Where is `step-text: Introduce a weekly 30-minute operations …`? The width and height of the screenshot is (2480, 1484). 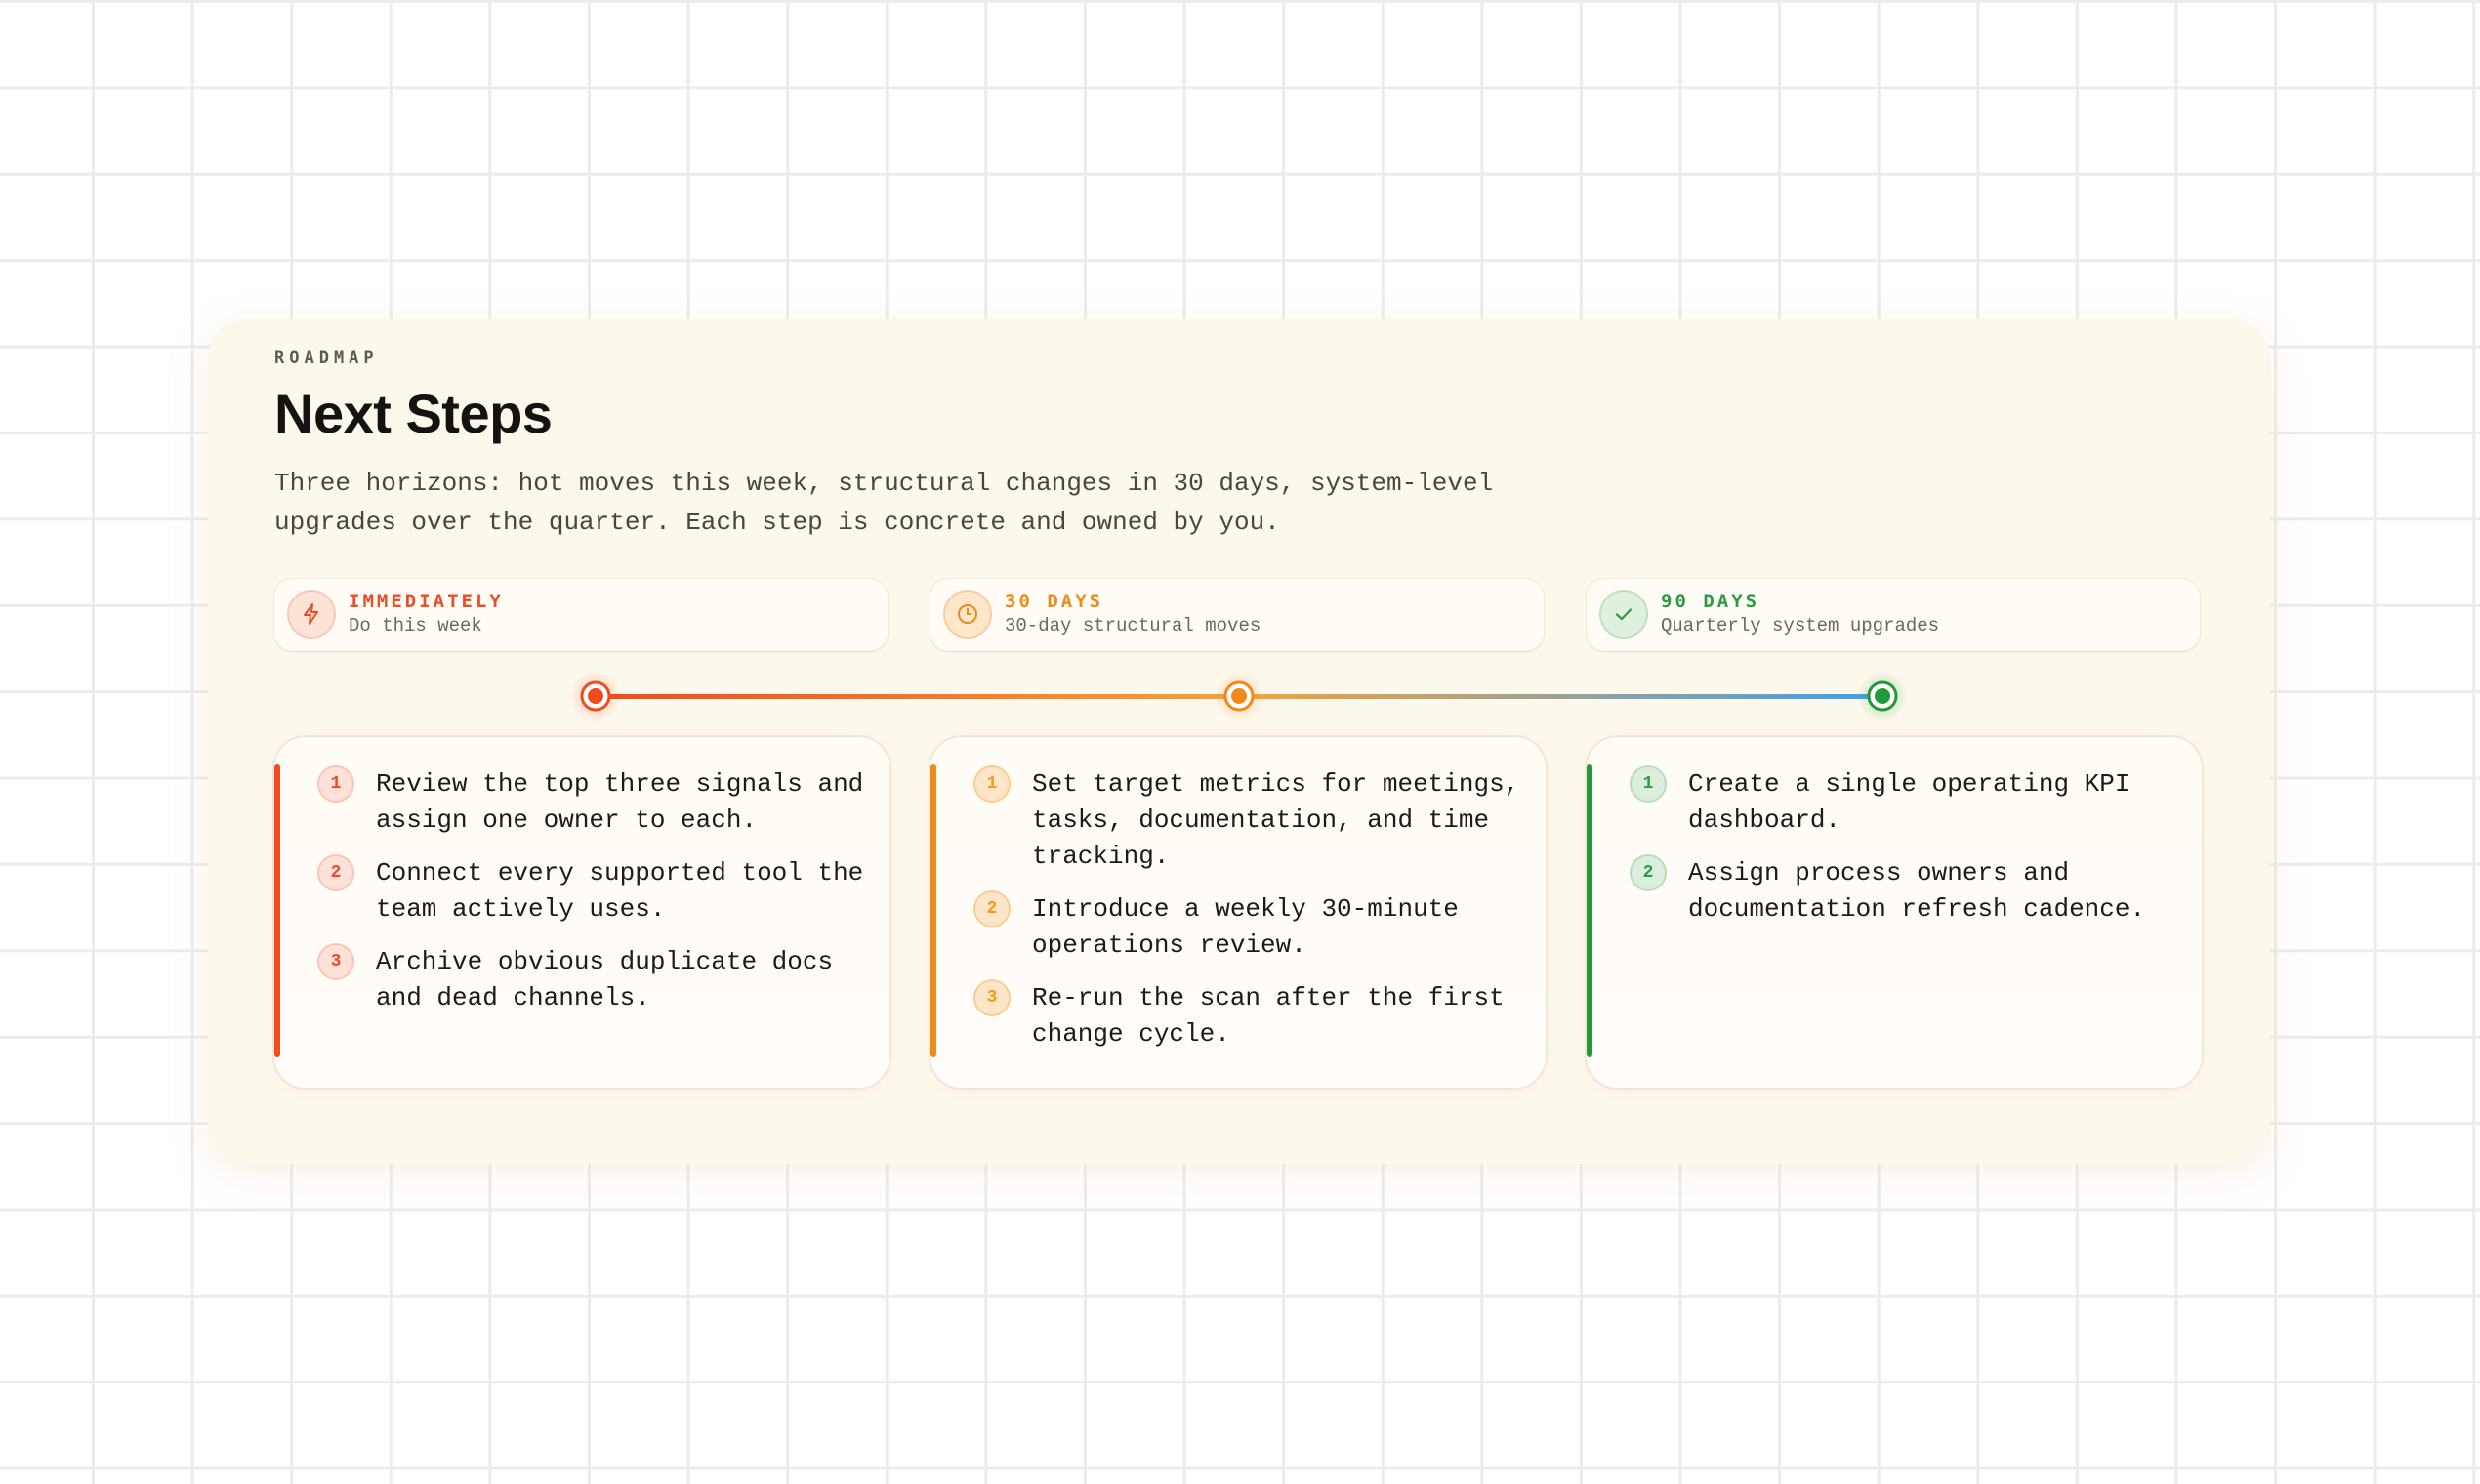 step-text: Introduce a weekly 30-minute operations … is located at coordinates (1245, 927).